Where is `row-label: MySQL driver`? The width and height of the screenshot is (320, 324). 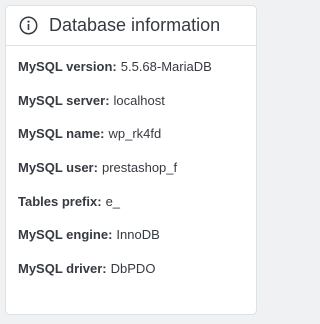
row-label: MySQL driver is located at coordinates (60, 268).